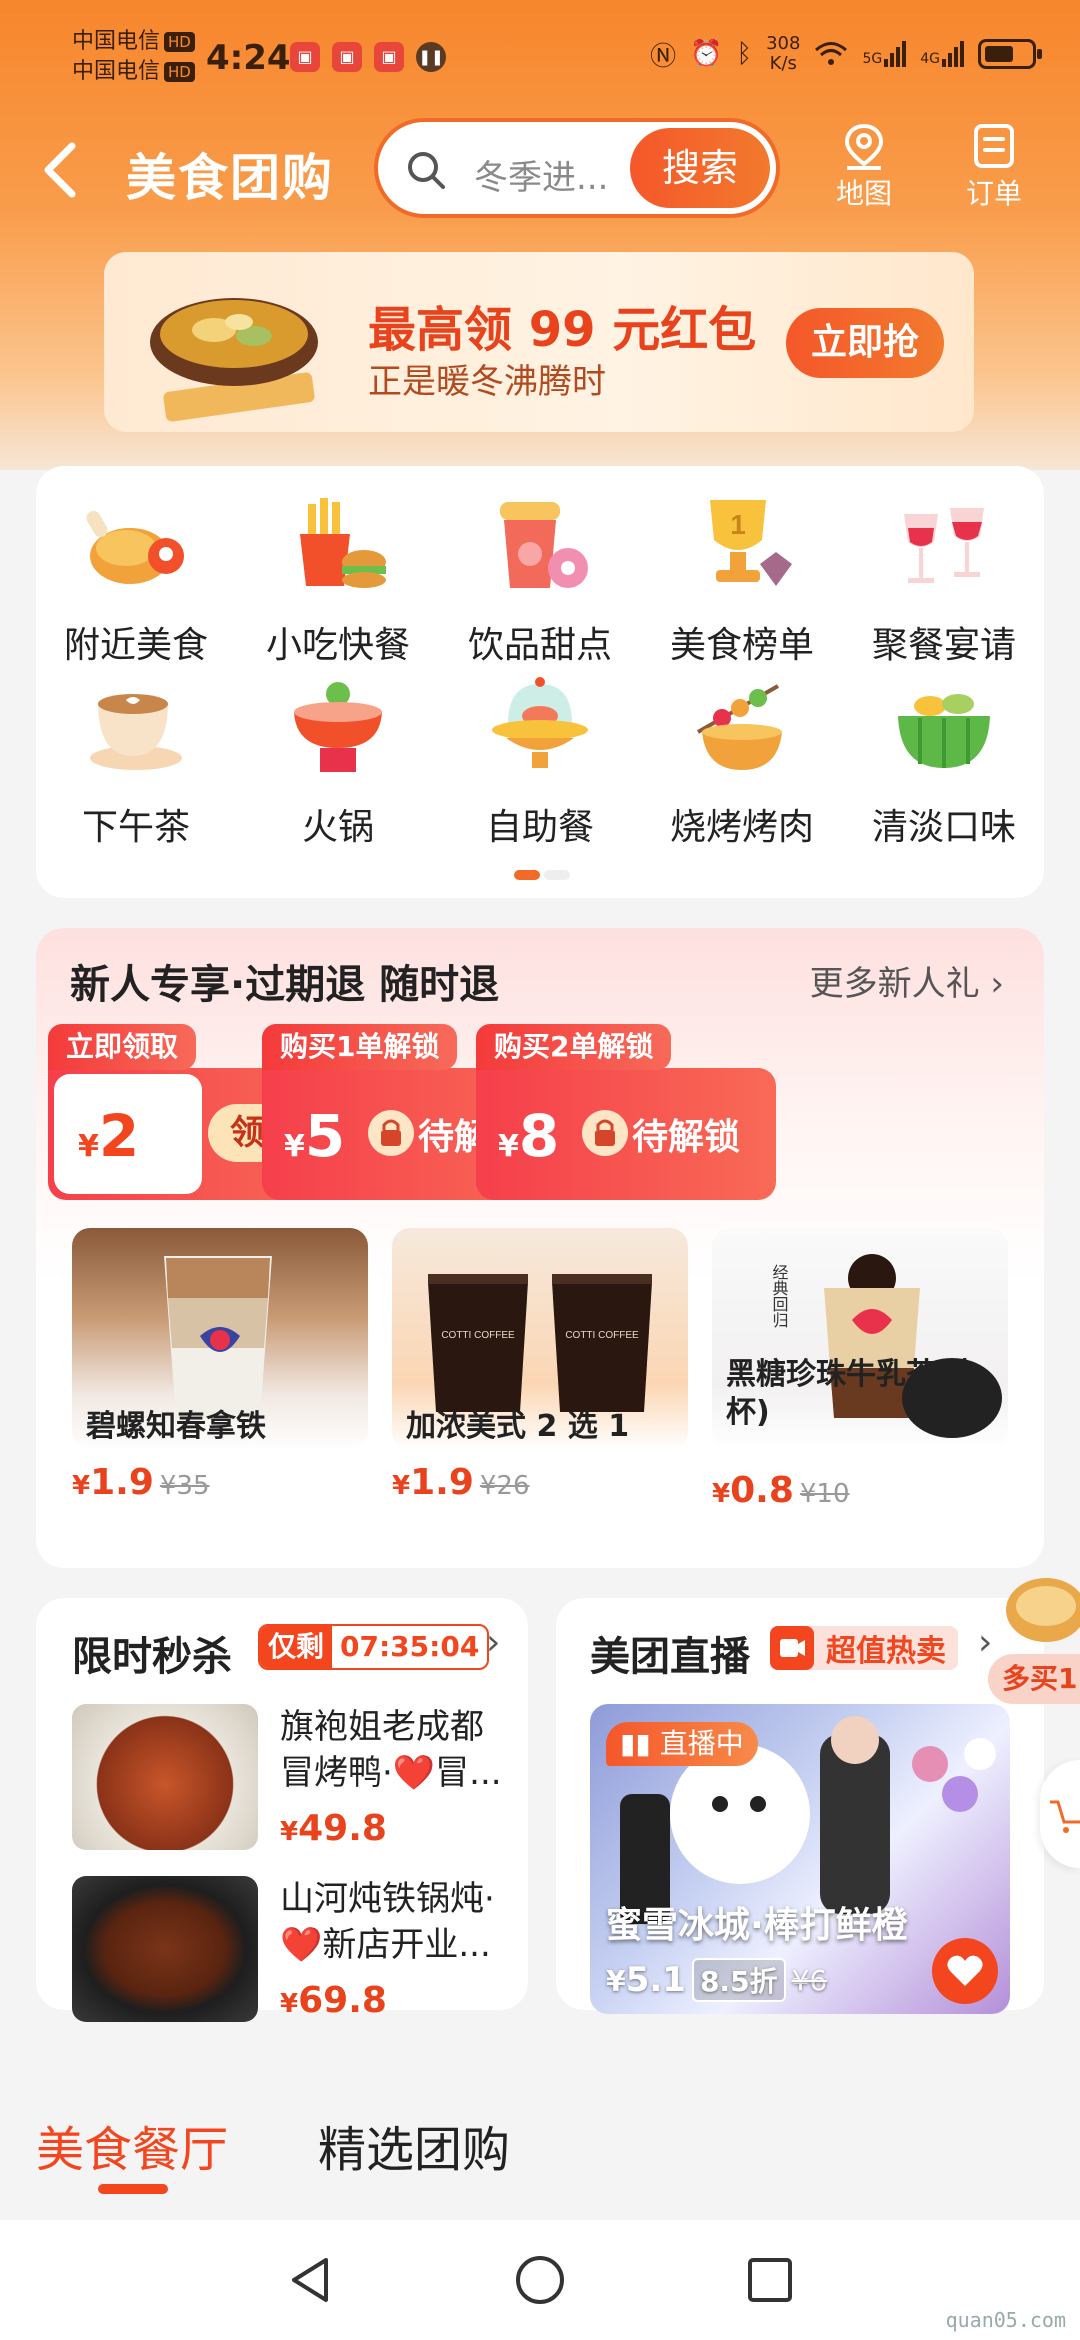 The image size is (1080, 2340). I want to click on map-button: 地图, so click(864, 167).